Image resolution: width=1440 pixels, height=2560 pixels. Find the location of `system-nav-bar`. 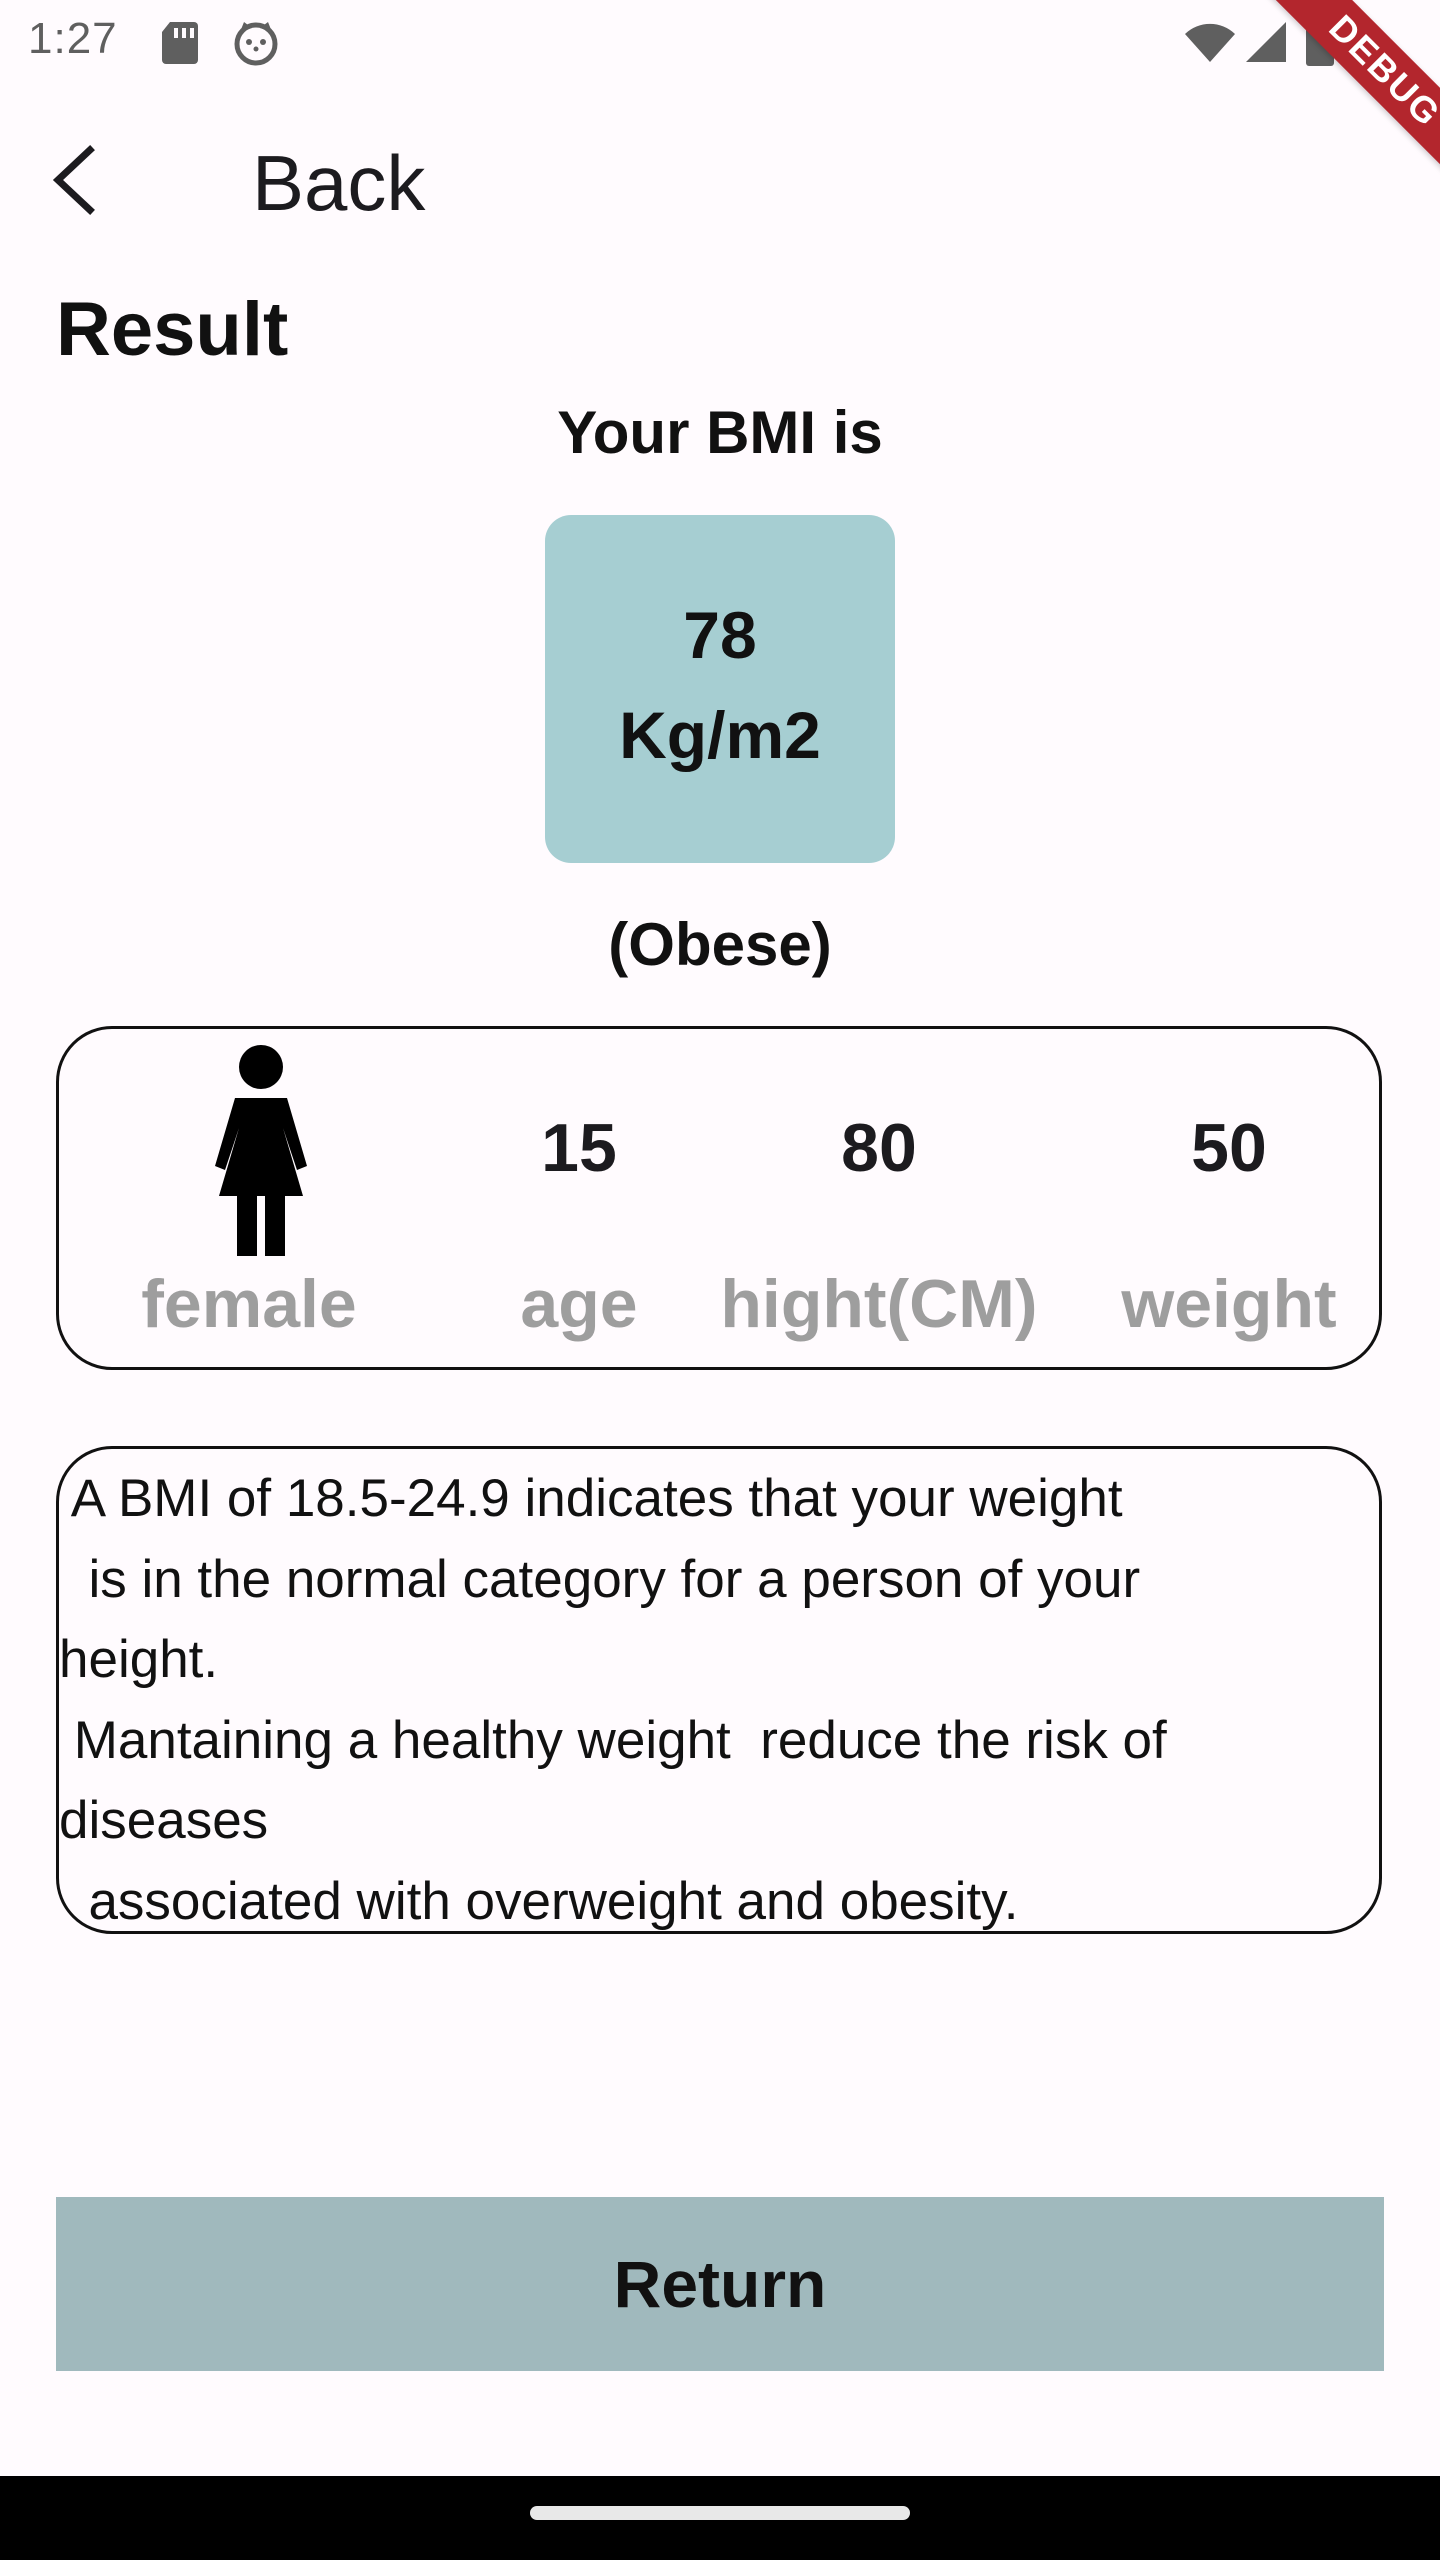

system-nav-bar is located at coordinates (720, 2518).